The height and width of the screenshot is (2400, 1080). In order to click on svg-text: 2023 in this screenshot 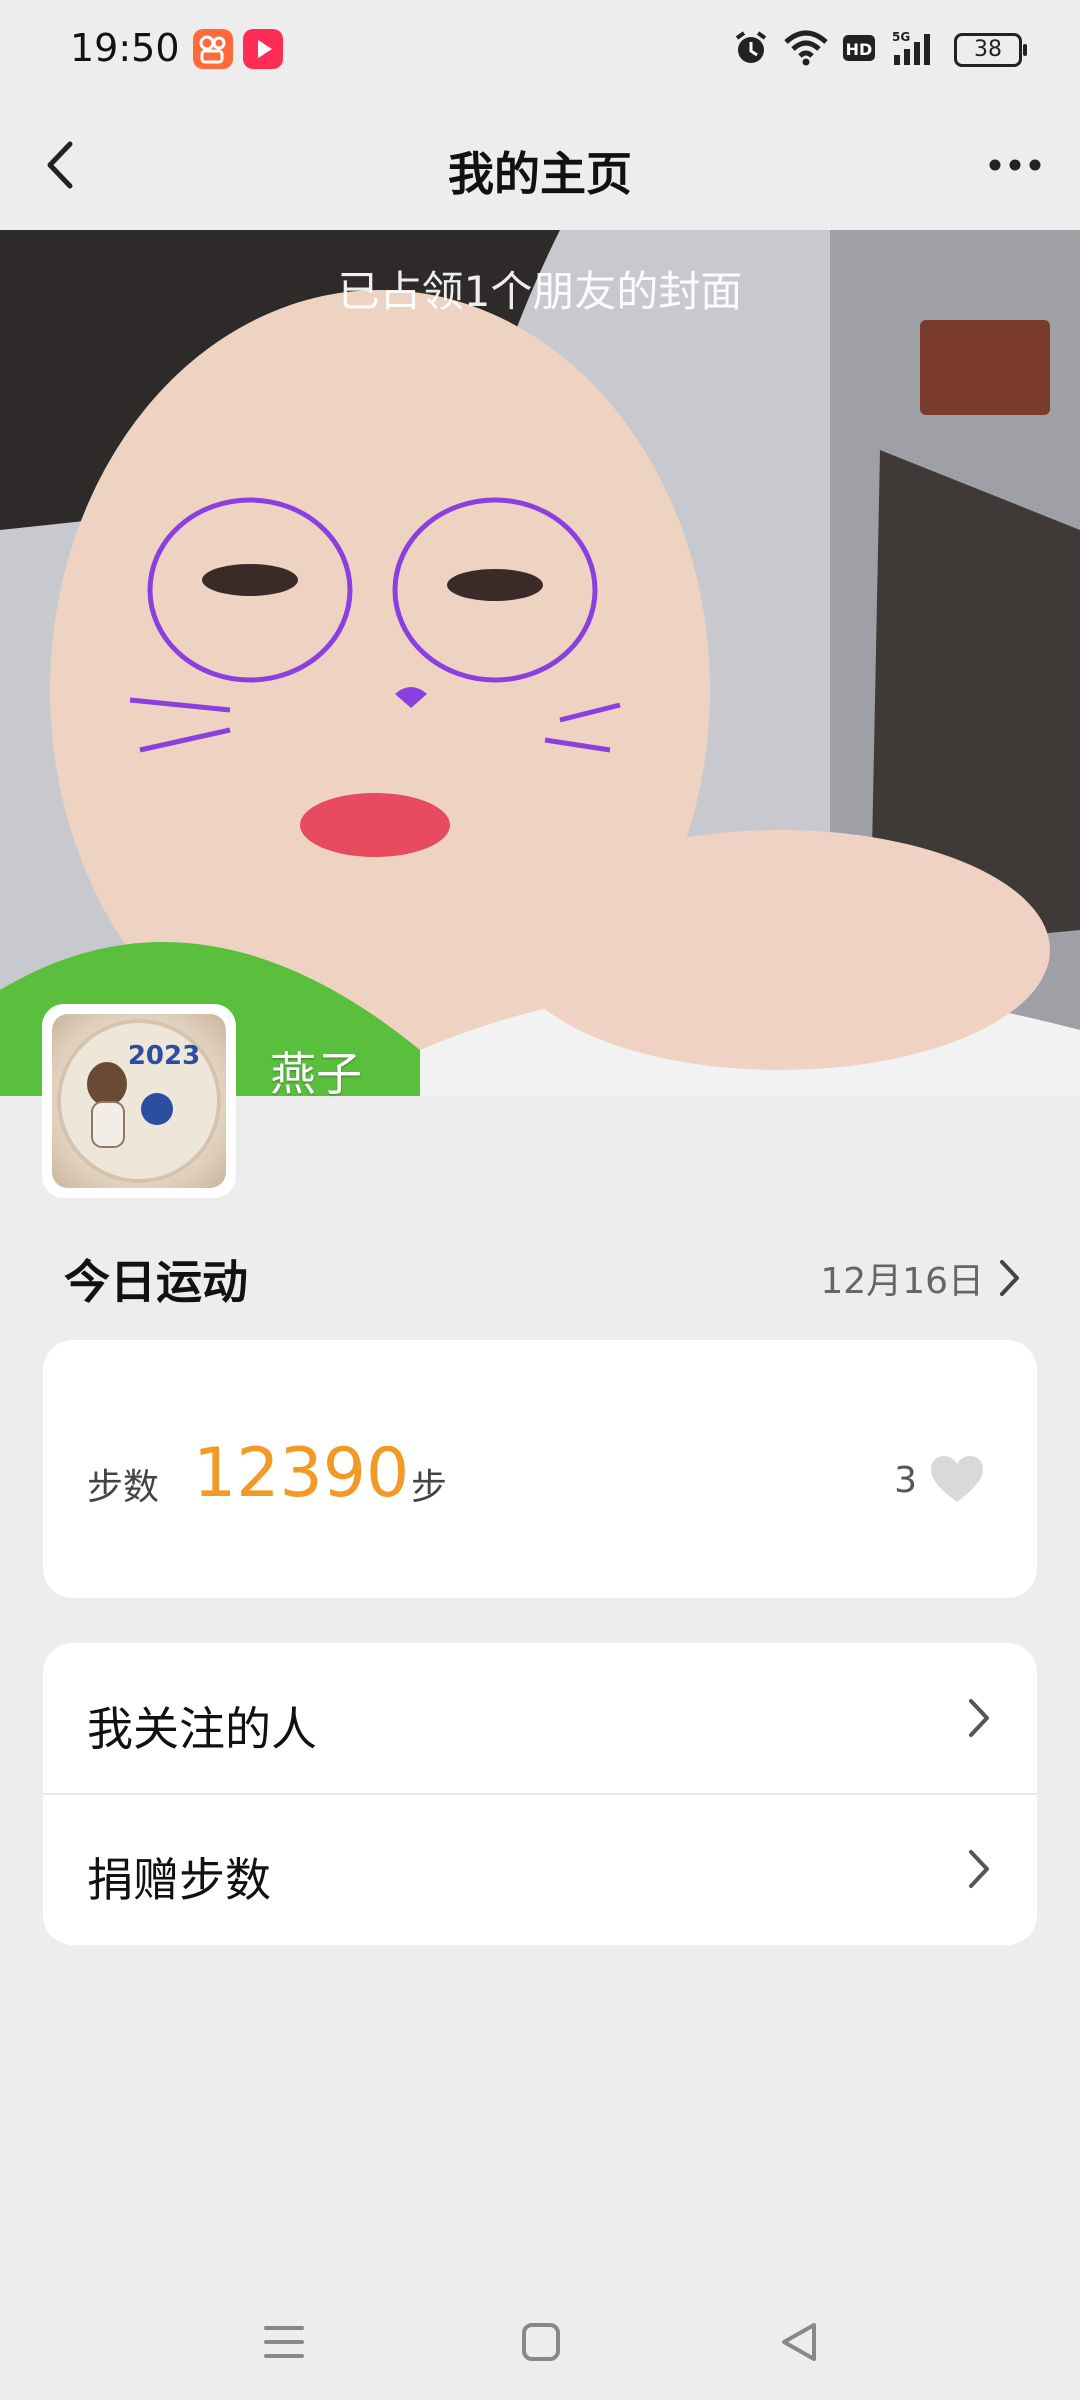, I will do `click(164, 1056)`.